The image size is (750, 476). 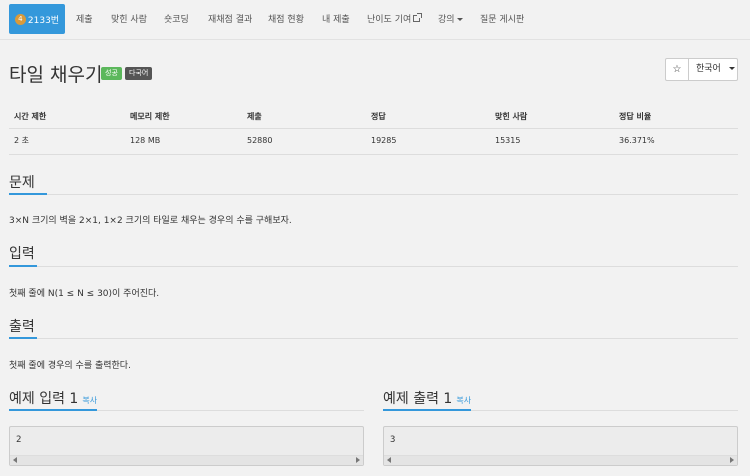 What do you see at coordinates (43, 21) in the screenshot?
I see `problem-id-label: 2133번` at bounding box center [43, 21].